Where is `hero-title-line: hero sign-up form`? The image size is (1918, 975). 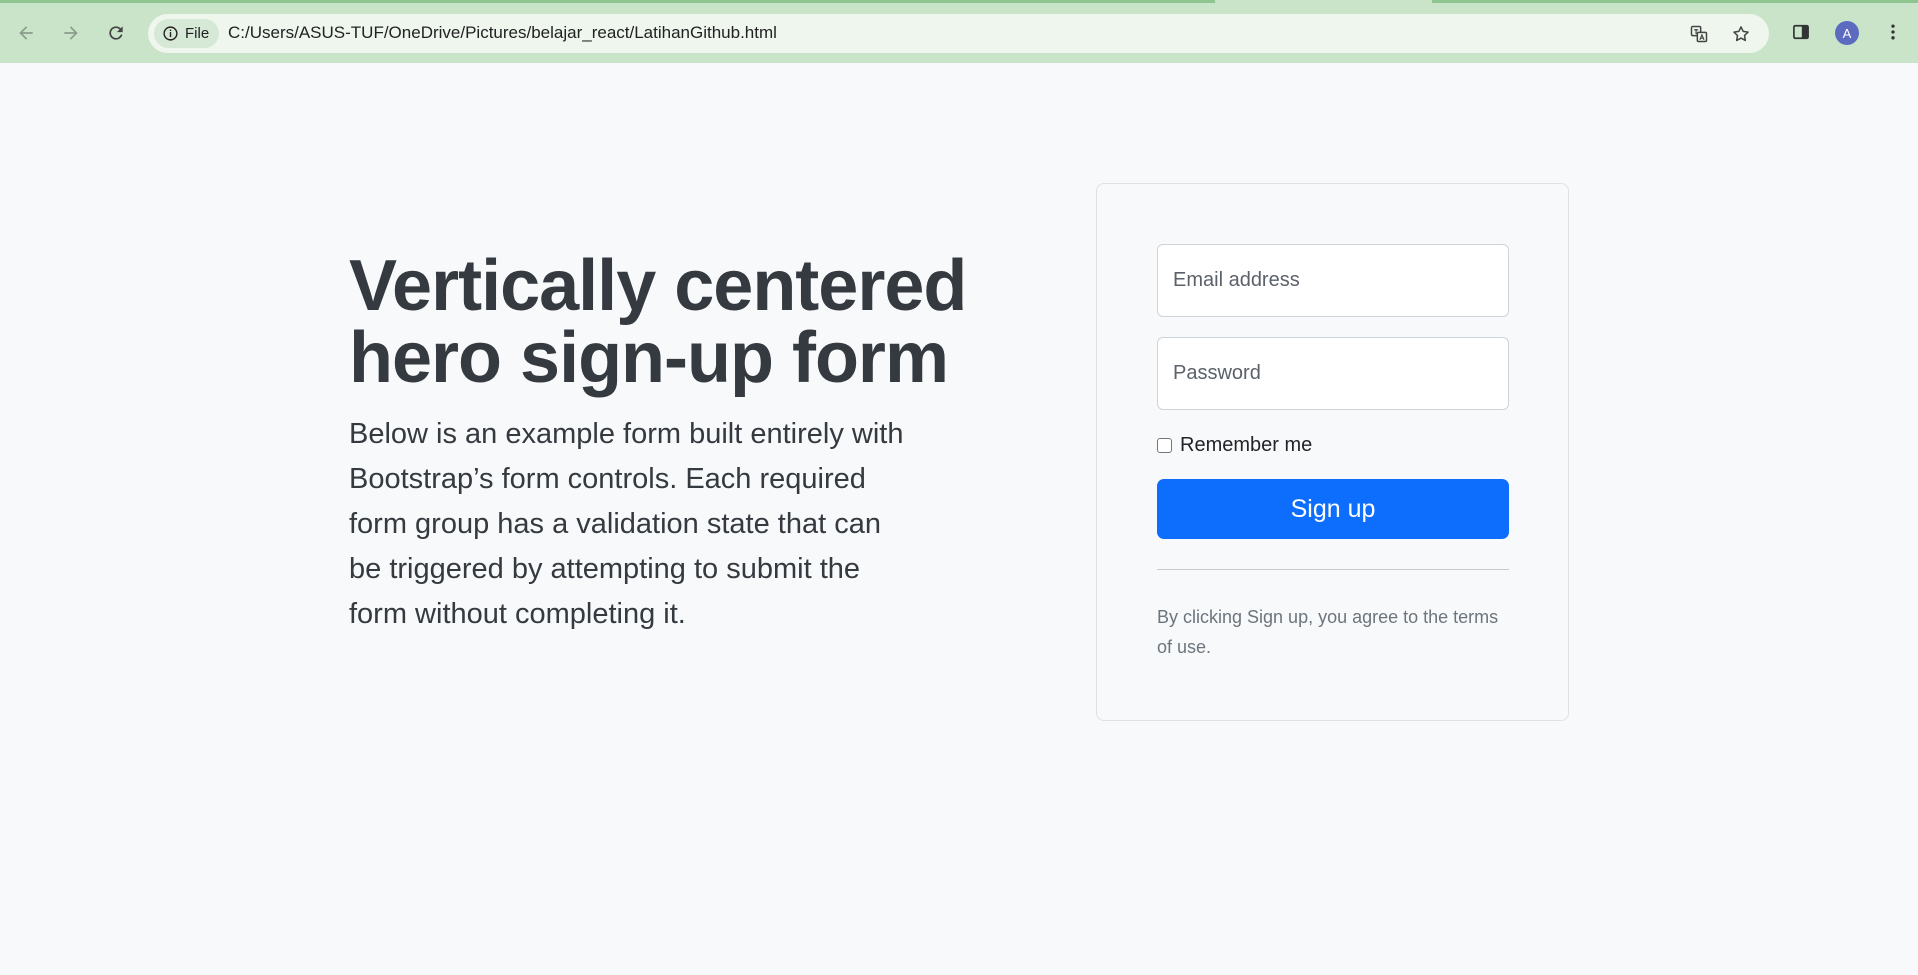 hero-title-line: hero sign-up form is located at coordinates (649, 358).